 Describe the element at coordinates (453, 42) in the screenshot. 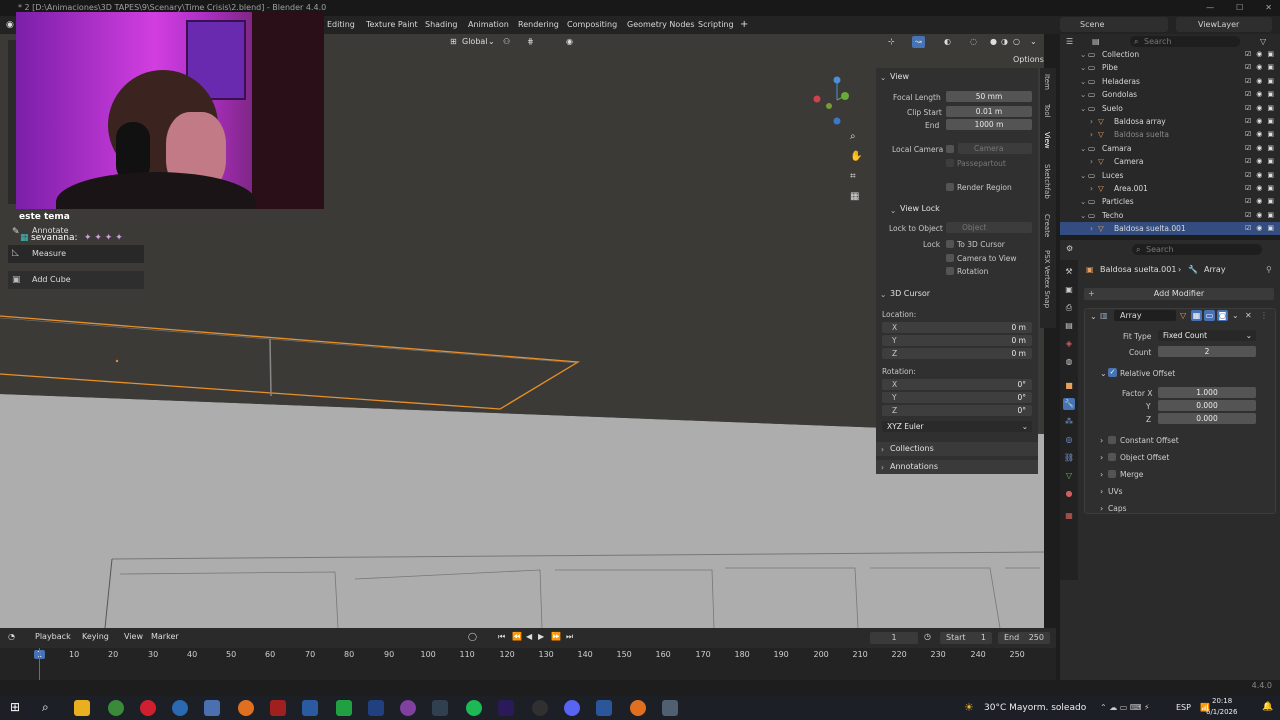

I see `orientation-icon: ⊞` at that location.